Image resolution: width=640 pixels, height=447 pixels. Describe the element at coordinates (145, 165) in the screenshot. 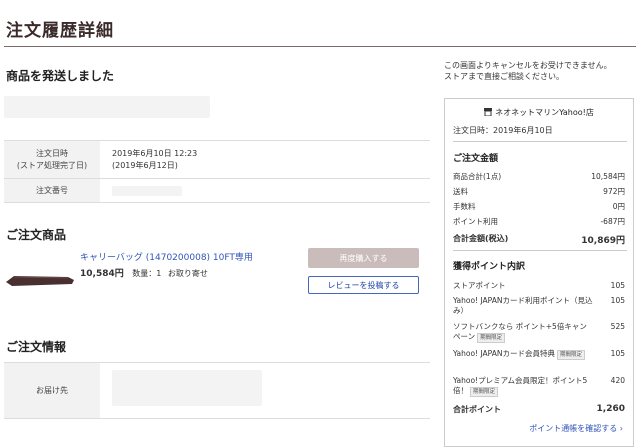

I see `store-completed-date: (2019年6月12日)` at that location.